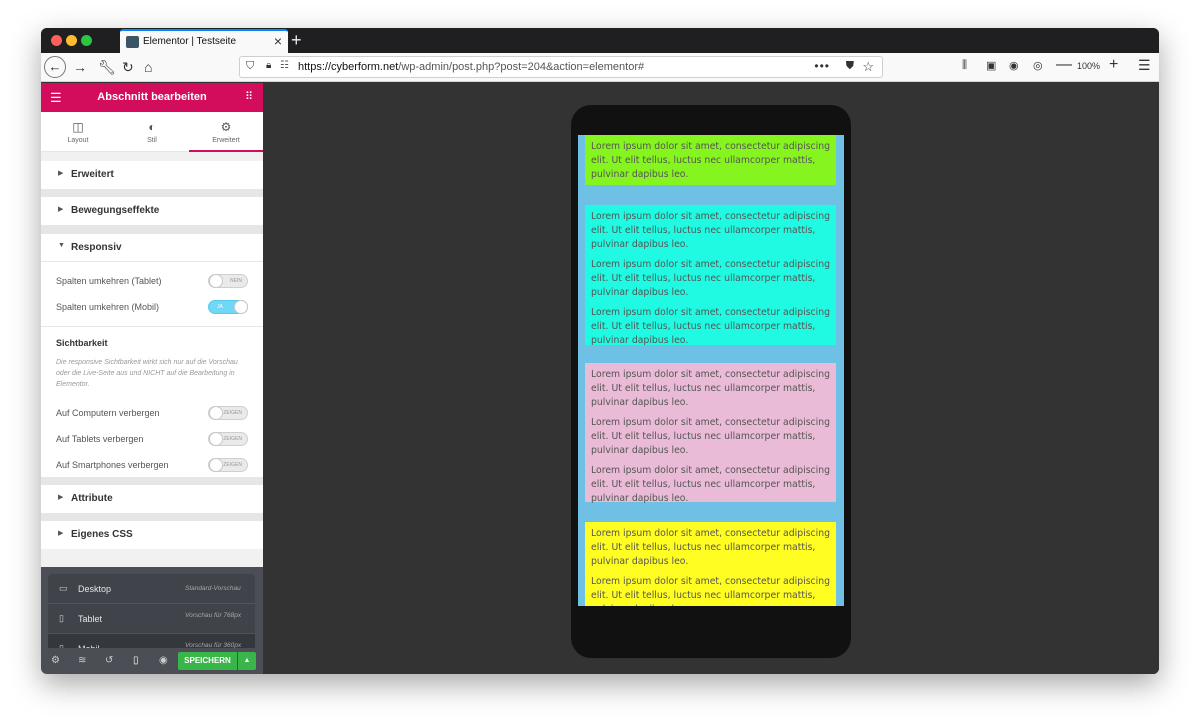  I want to click on wrench-icon: 🔧︎, so click(107, 67).